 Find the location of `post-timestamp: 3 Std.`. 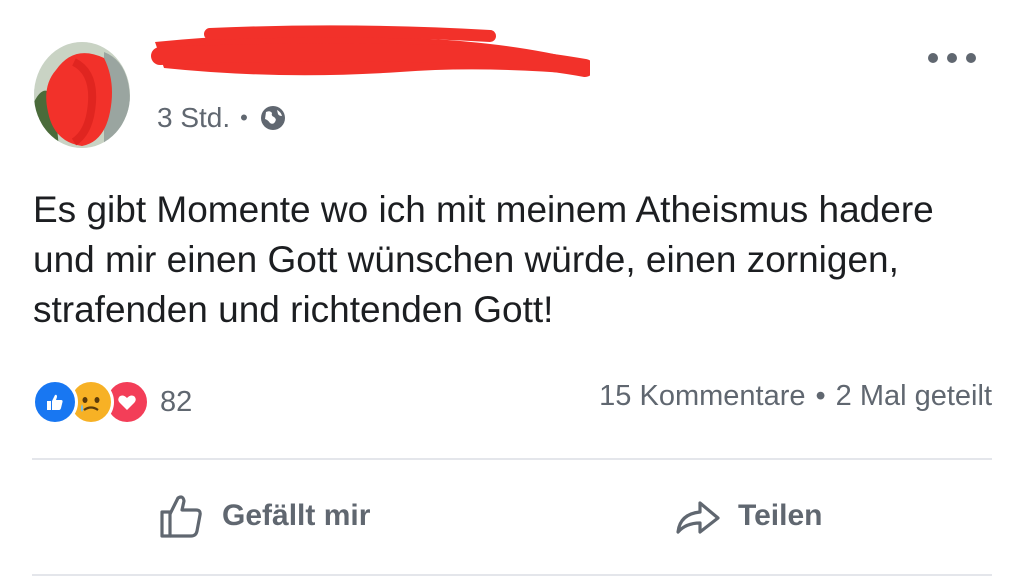

post-timestamp: 3 Std. is located at coordinates (193, 118).